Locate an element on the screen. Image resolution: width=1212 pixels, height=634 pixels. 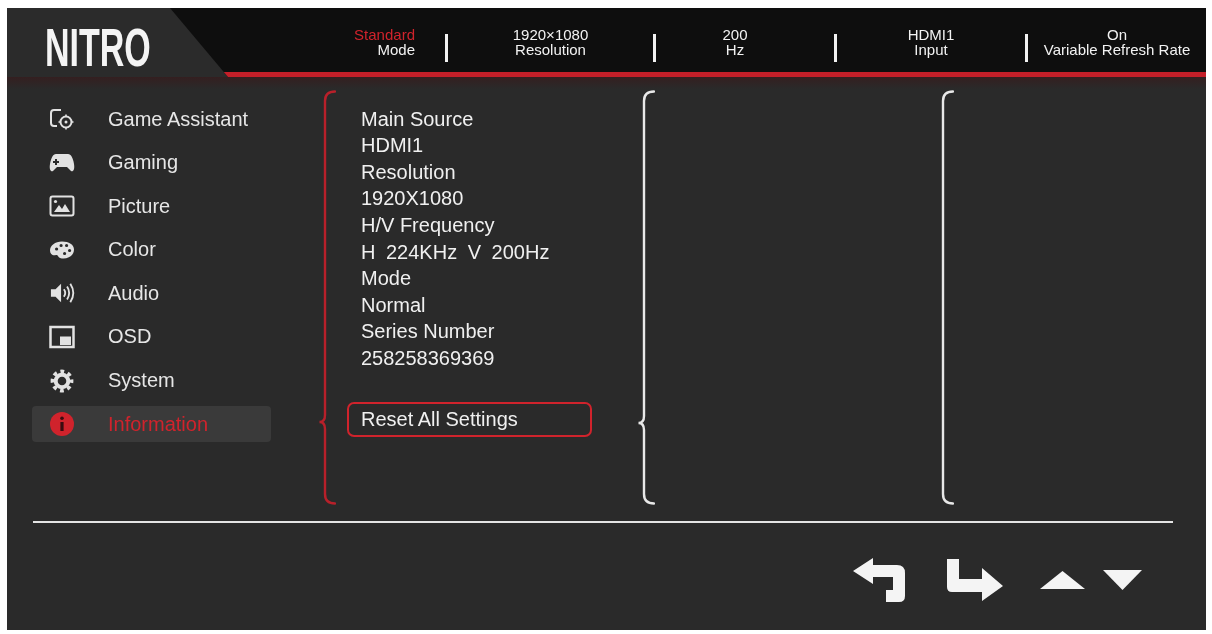
info-label: Main Source is located at coordinates (417, 119).